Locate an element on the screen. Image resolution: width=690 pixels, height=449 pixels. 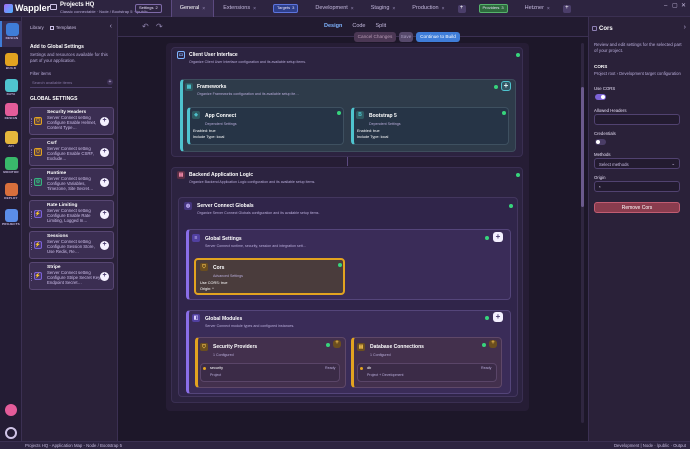
tab-production: Production × is located at coordinates (428, 8).